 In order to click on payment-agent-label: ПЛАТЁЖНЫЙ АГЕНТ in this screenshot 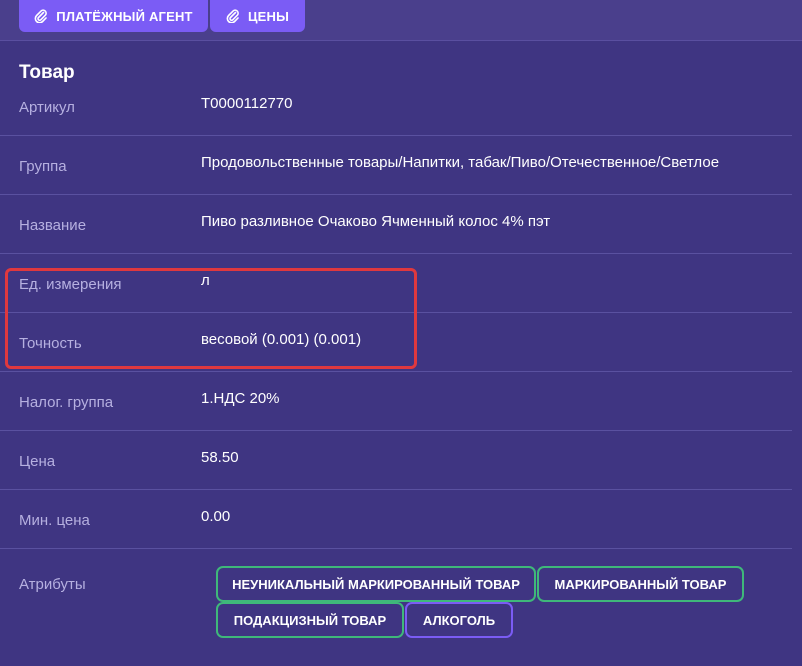, I will do `click(124, 16)`.